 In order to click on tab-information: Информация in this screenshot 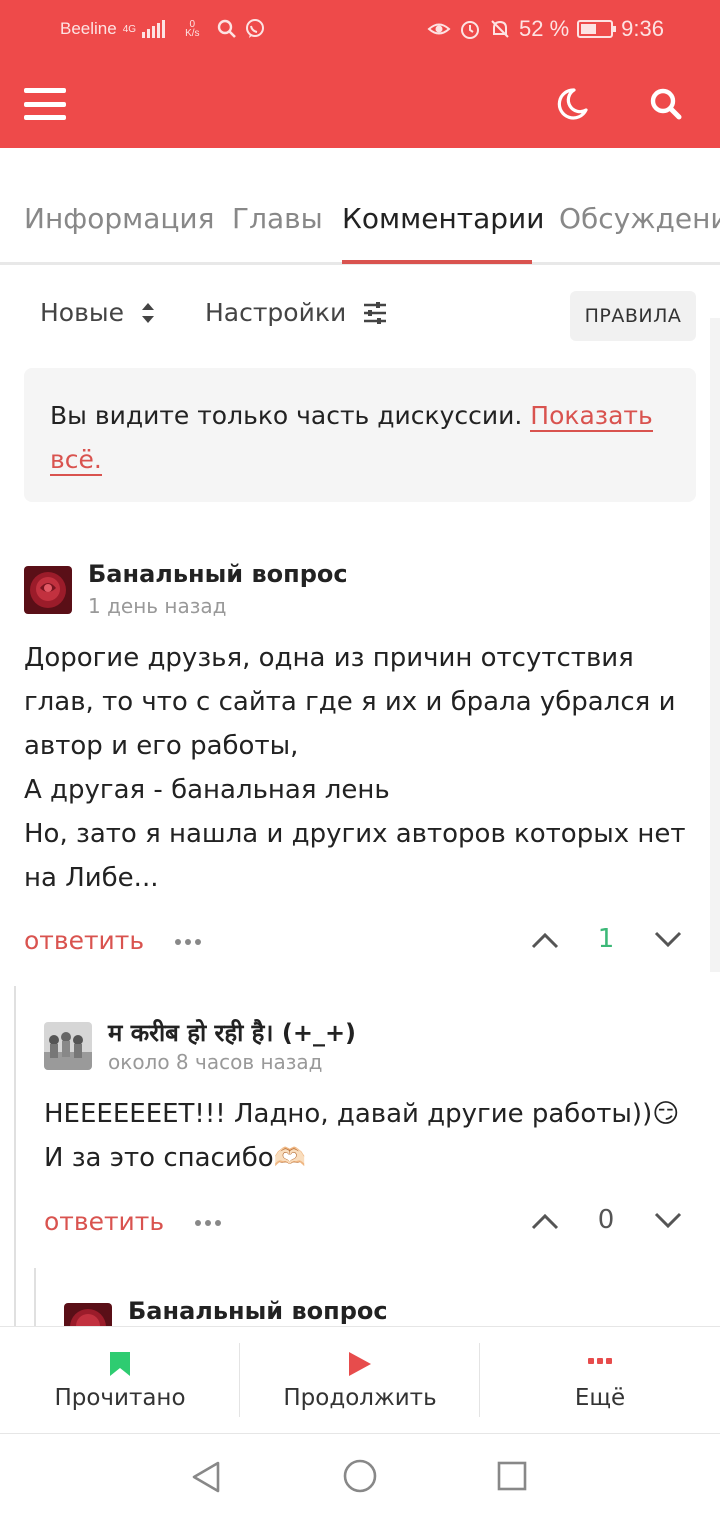, I will do `click(119, 218)`.